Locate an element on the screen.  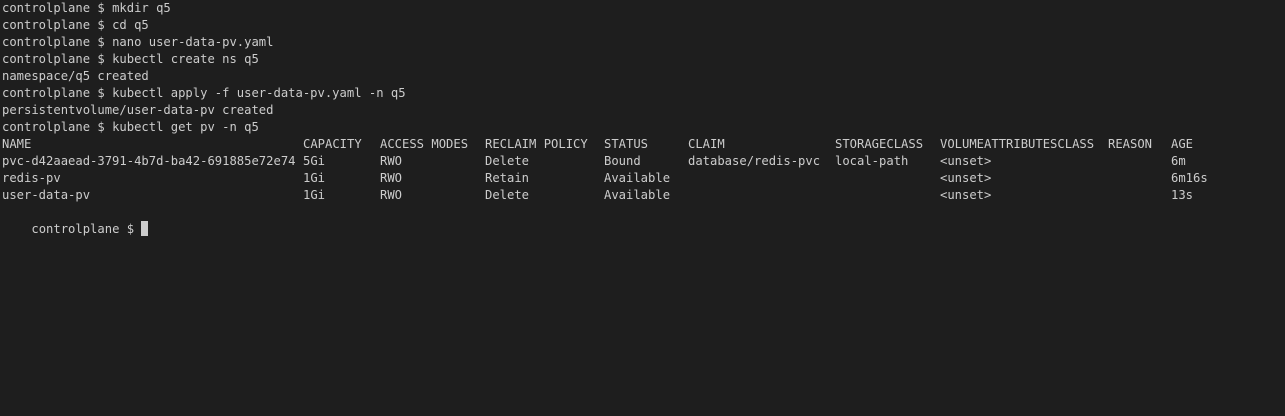
command-line: controlplane $ kubectl get pv -n q5 is located at coordinates (643, 127).